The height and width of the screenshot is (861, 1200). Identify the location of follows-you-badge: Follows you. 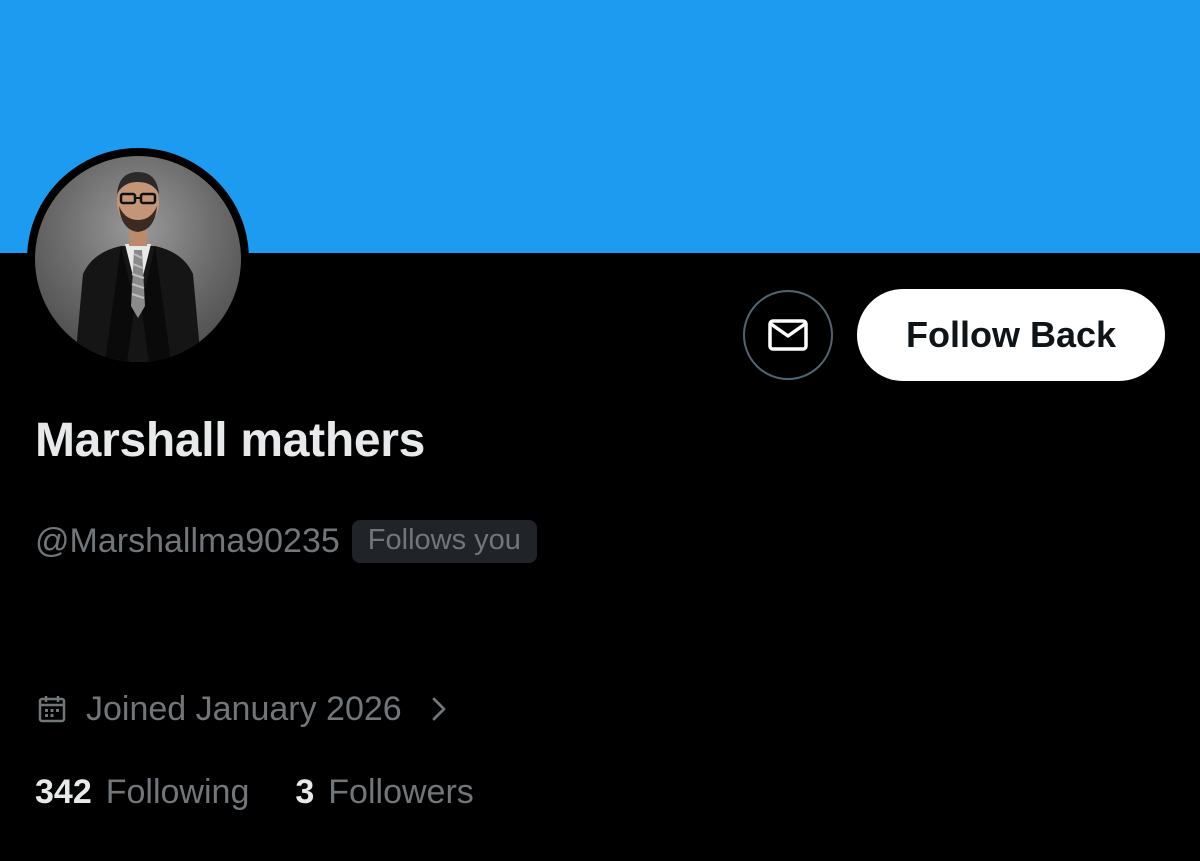
(444, 541).